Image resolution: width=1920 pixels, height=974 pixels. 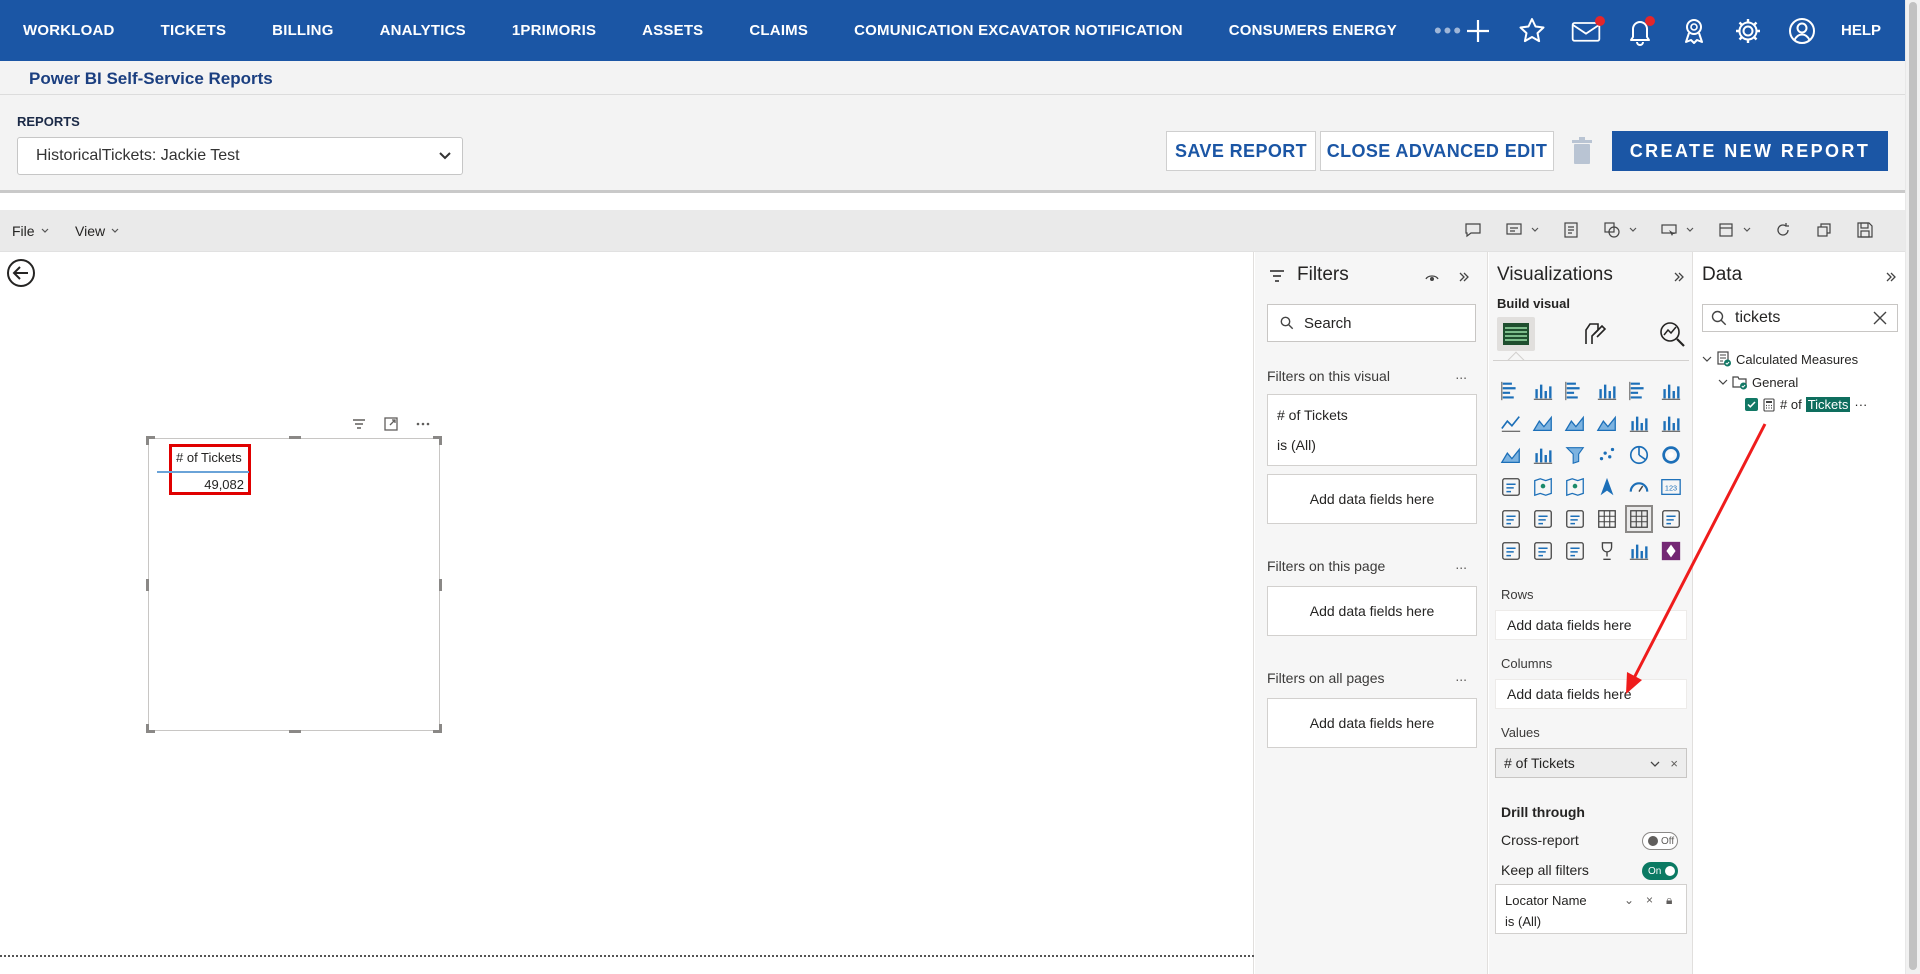 I want to click on values-field-tickets: # of Tickets ×, so click(x=1591, y=763).